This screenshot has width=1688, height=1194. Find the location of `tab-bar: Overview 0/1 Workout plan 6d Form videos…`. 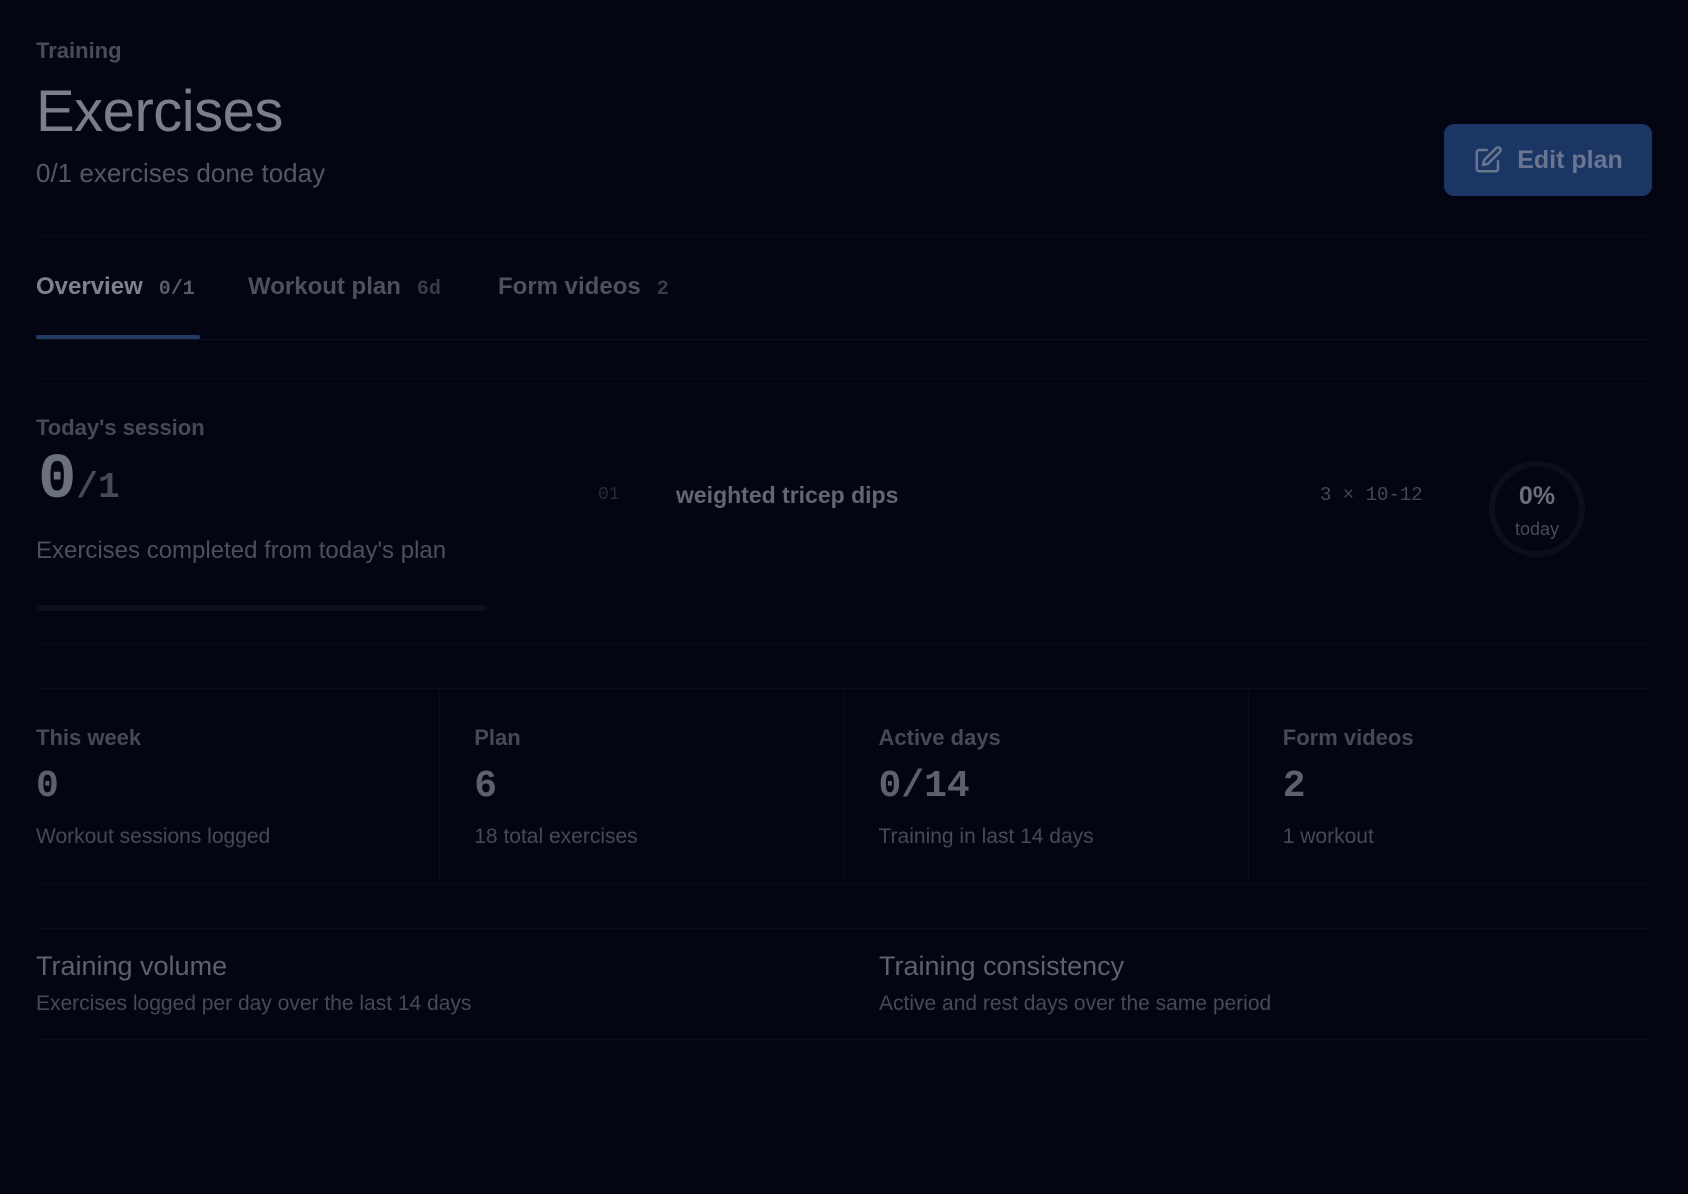

tab-bar: Overview 0/1 Workout plan 6d Form videos… is located at coordinates (844, 288).